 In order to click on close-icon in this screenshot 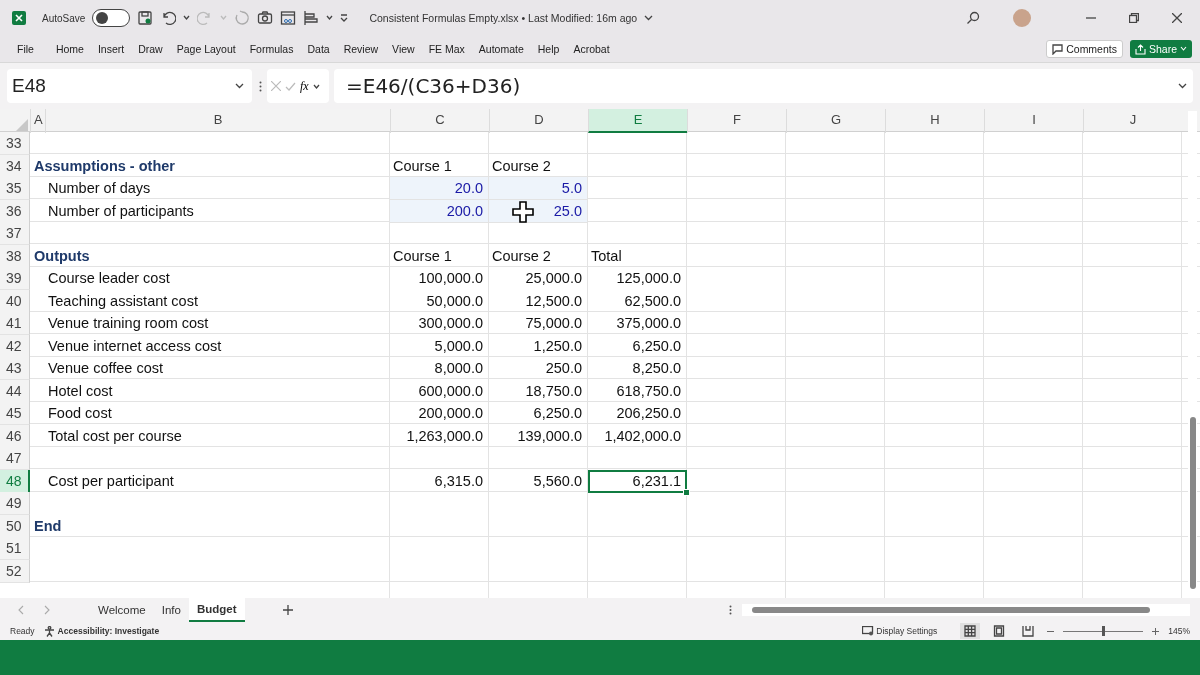, I will do `click(1177, 18)`.